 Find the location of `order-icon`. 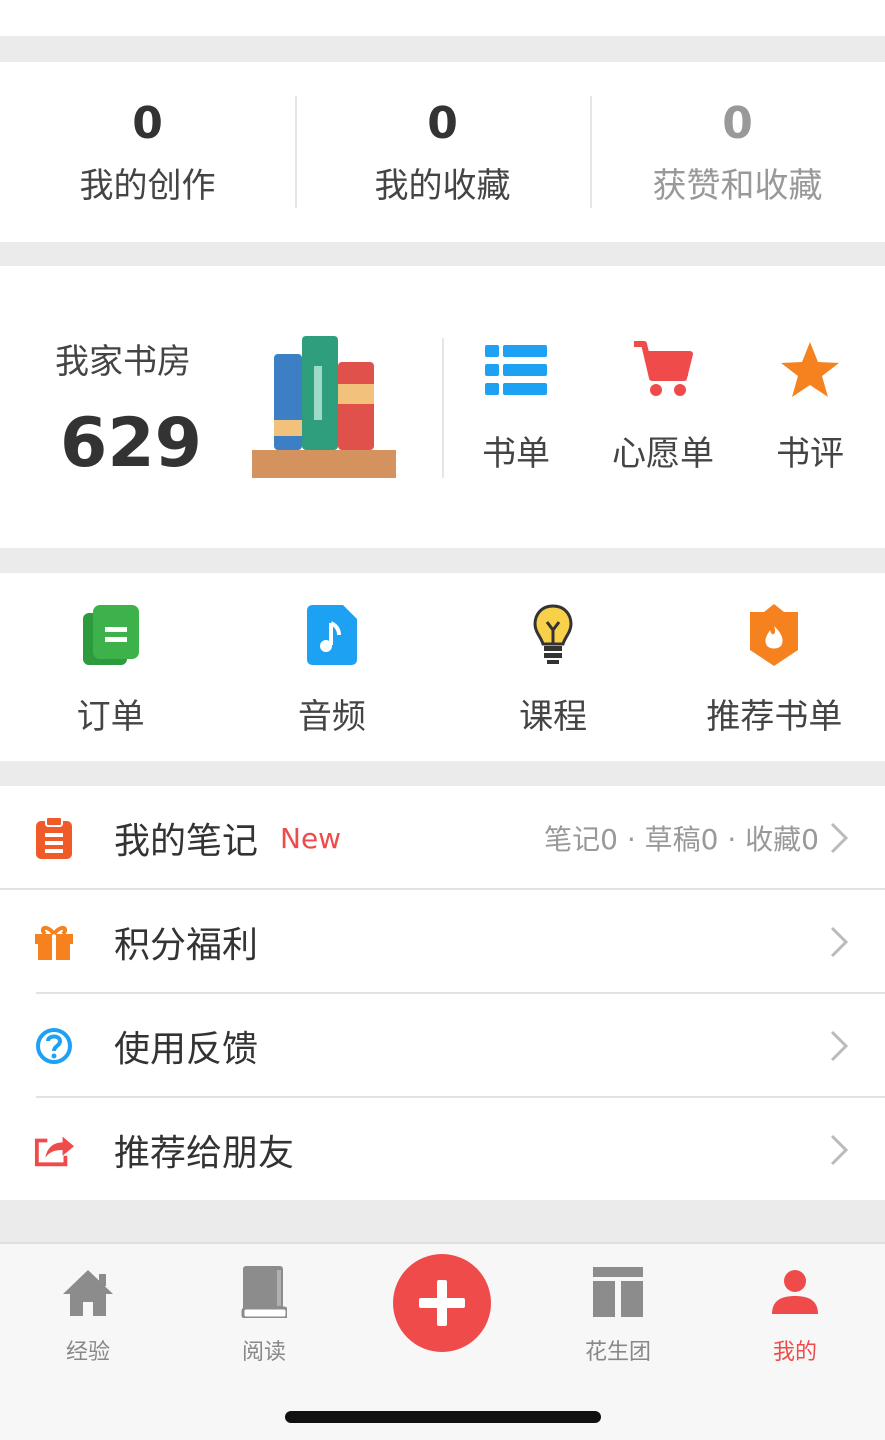

order-icon is located at coordinates (111, 635).